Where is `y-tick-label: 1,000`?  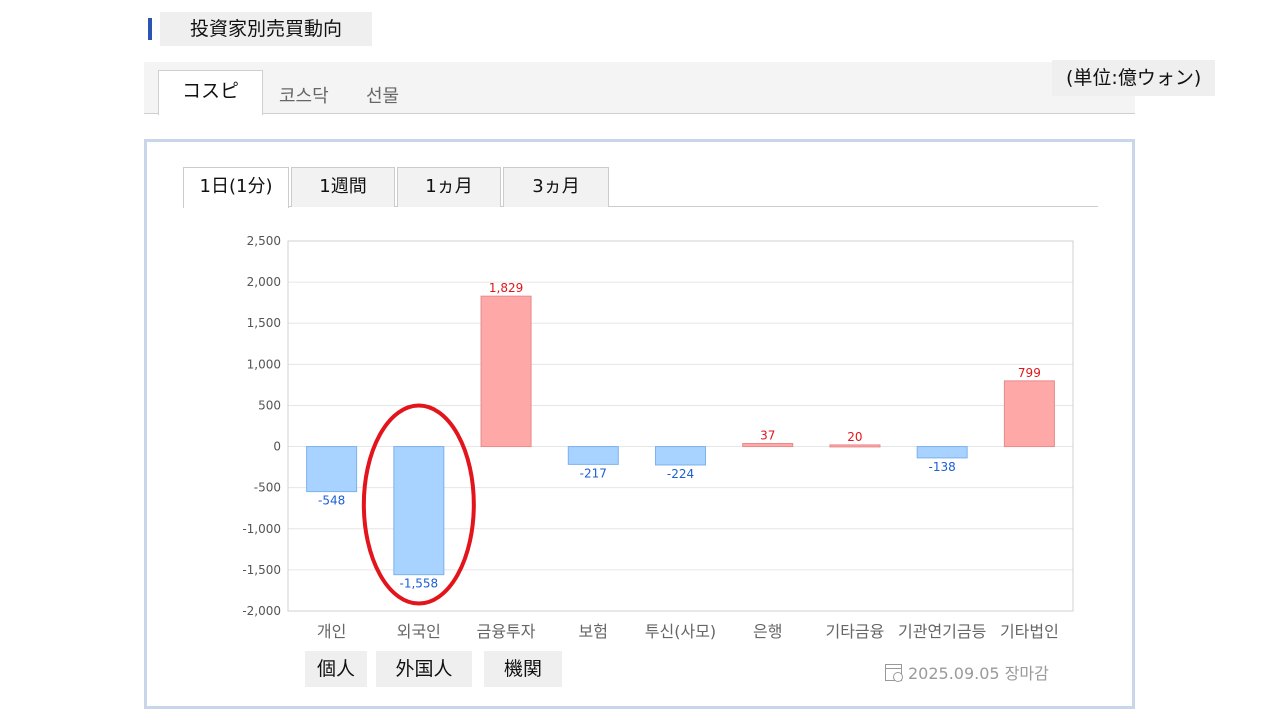
y-tick-label: 1,000 is located at coordinates (264, 364).